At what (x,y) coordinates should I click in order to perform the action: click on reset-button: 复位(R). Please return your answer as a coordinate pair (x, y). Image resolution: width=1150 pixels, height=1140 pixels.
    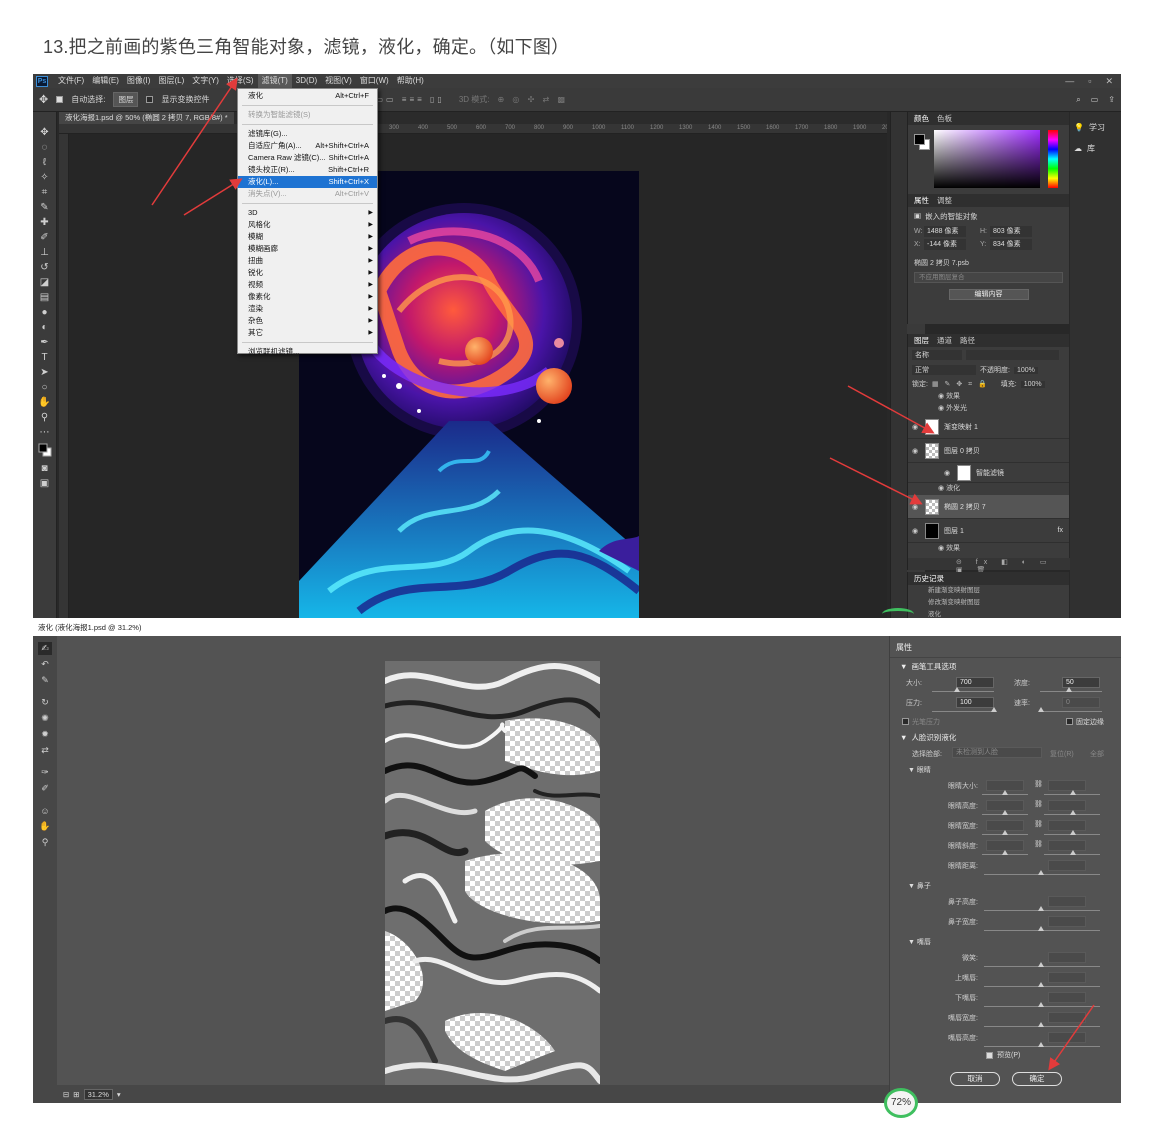
    Looking at the image, I should click on (1062, 754).